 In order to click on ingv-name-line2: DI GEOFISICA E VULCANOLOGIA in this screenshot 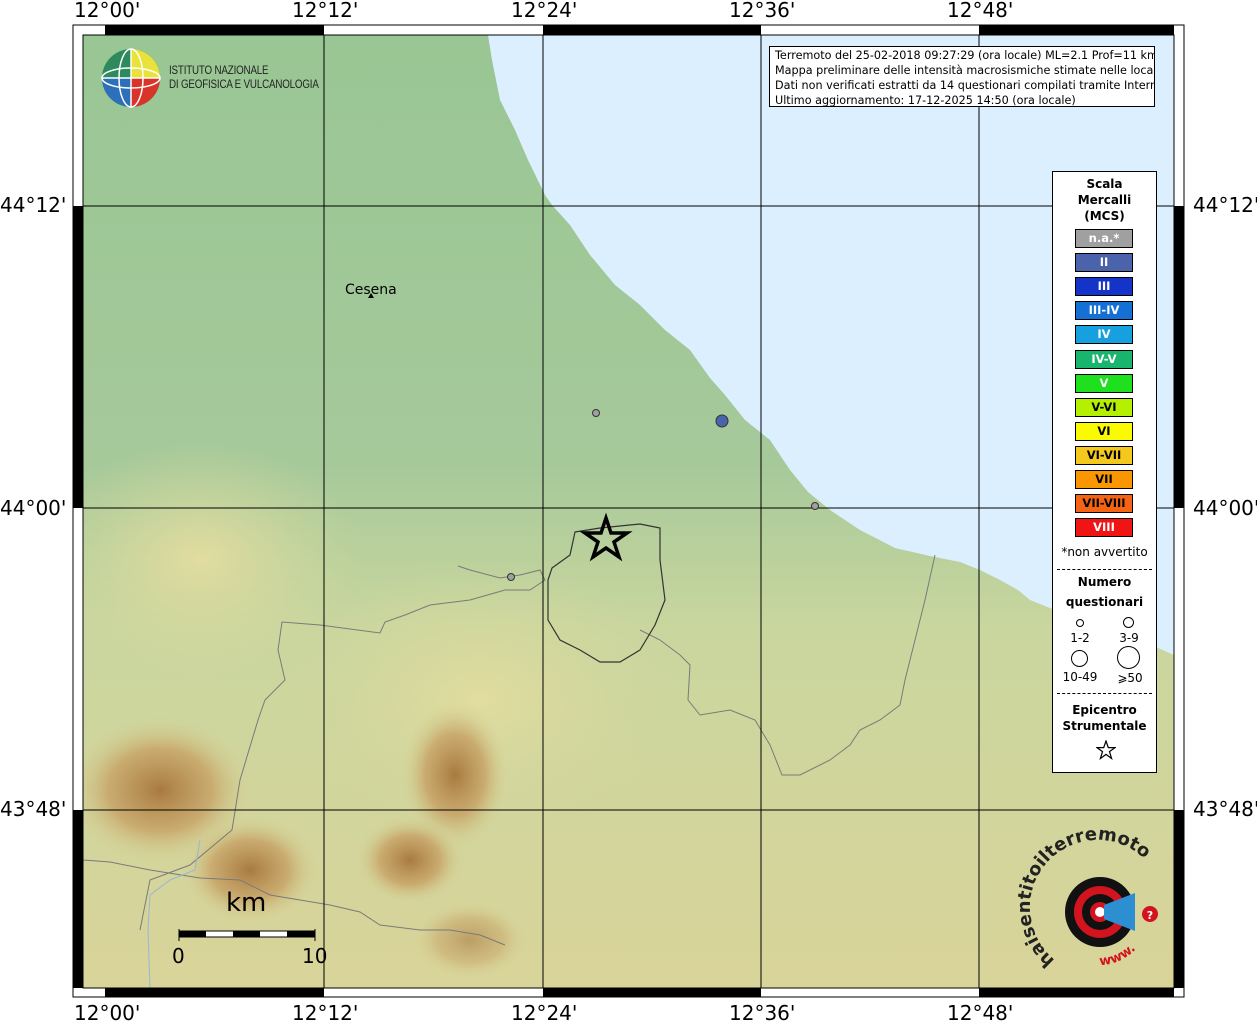, I will do `click(244, 85)`.